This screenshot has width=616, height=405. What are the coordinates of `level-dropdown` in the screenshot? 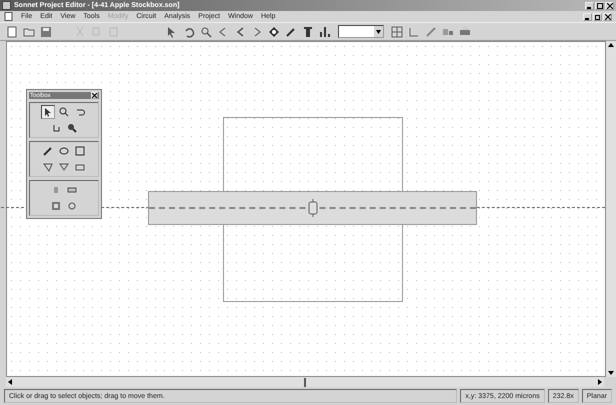 It's located at (361, 31).